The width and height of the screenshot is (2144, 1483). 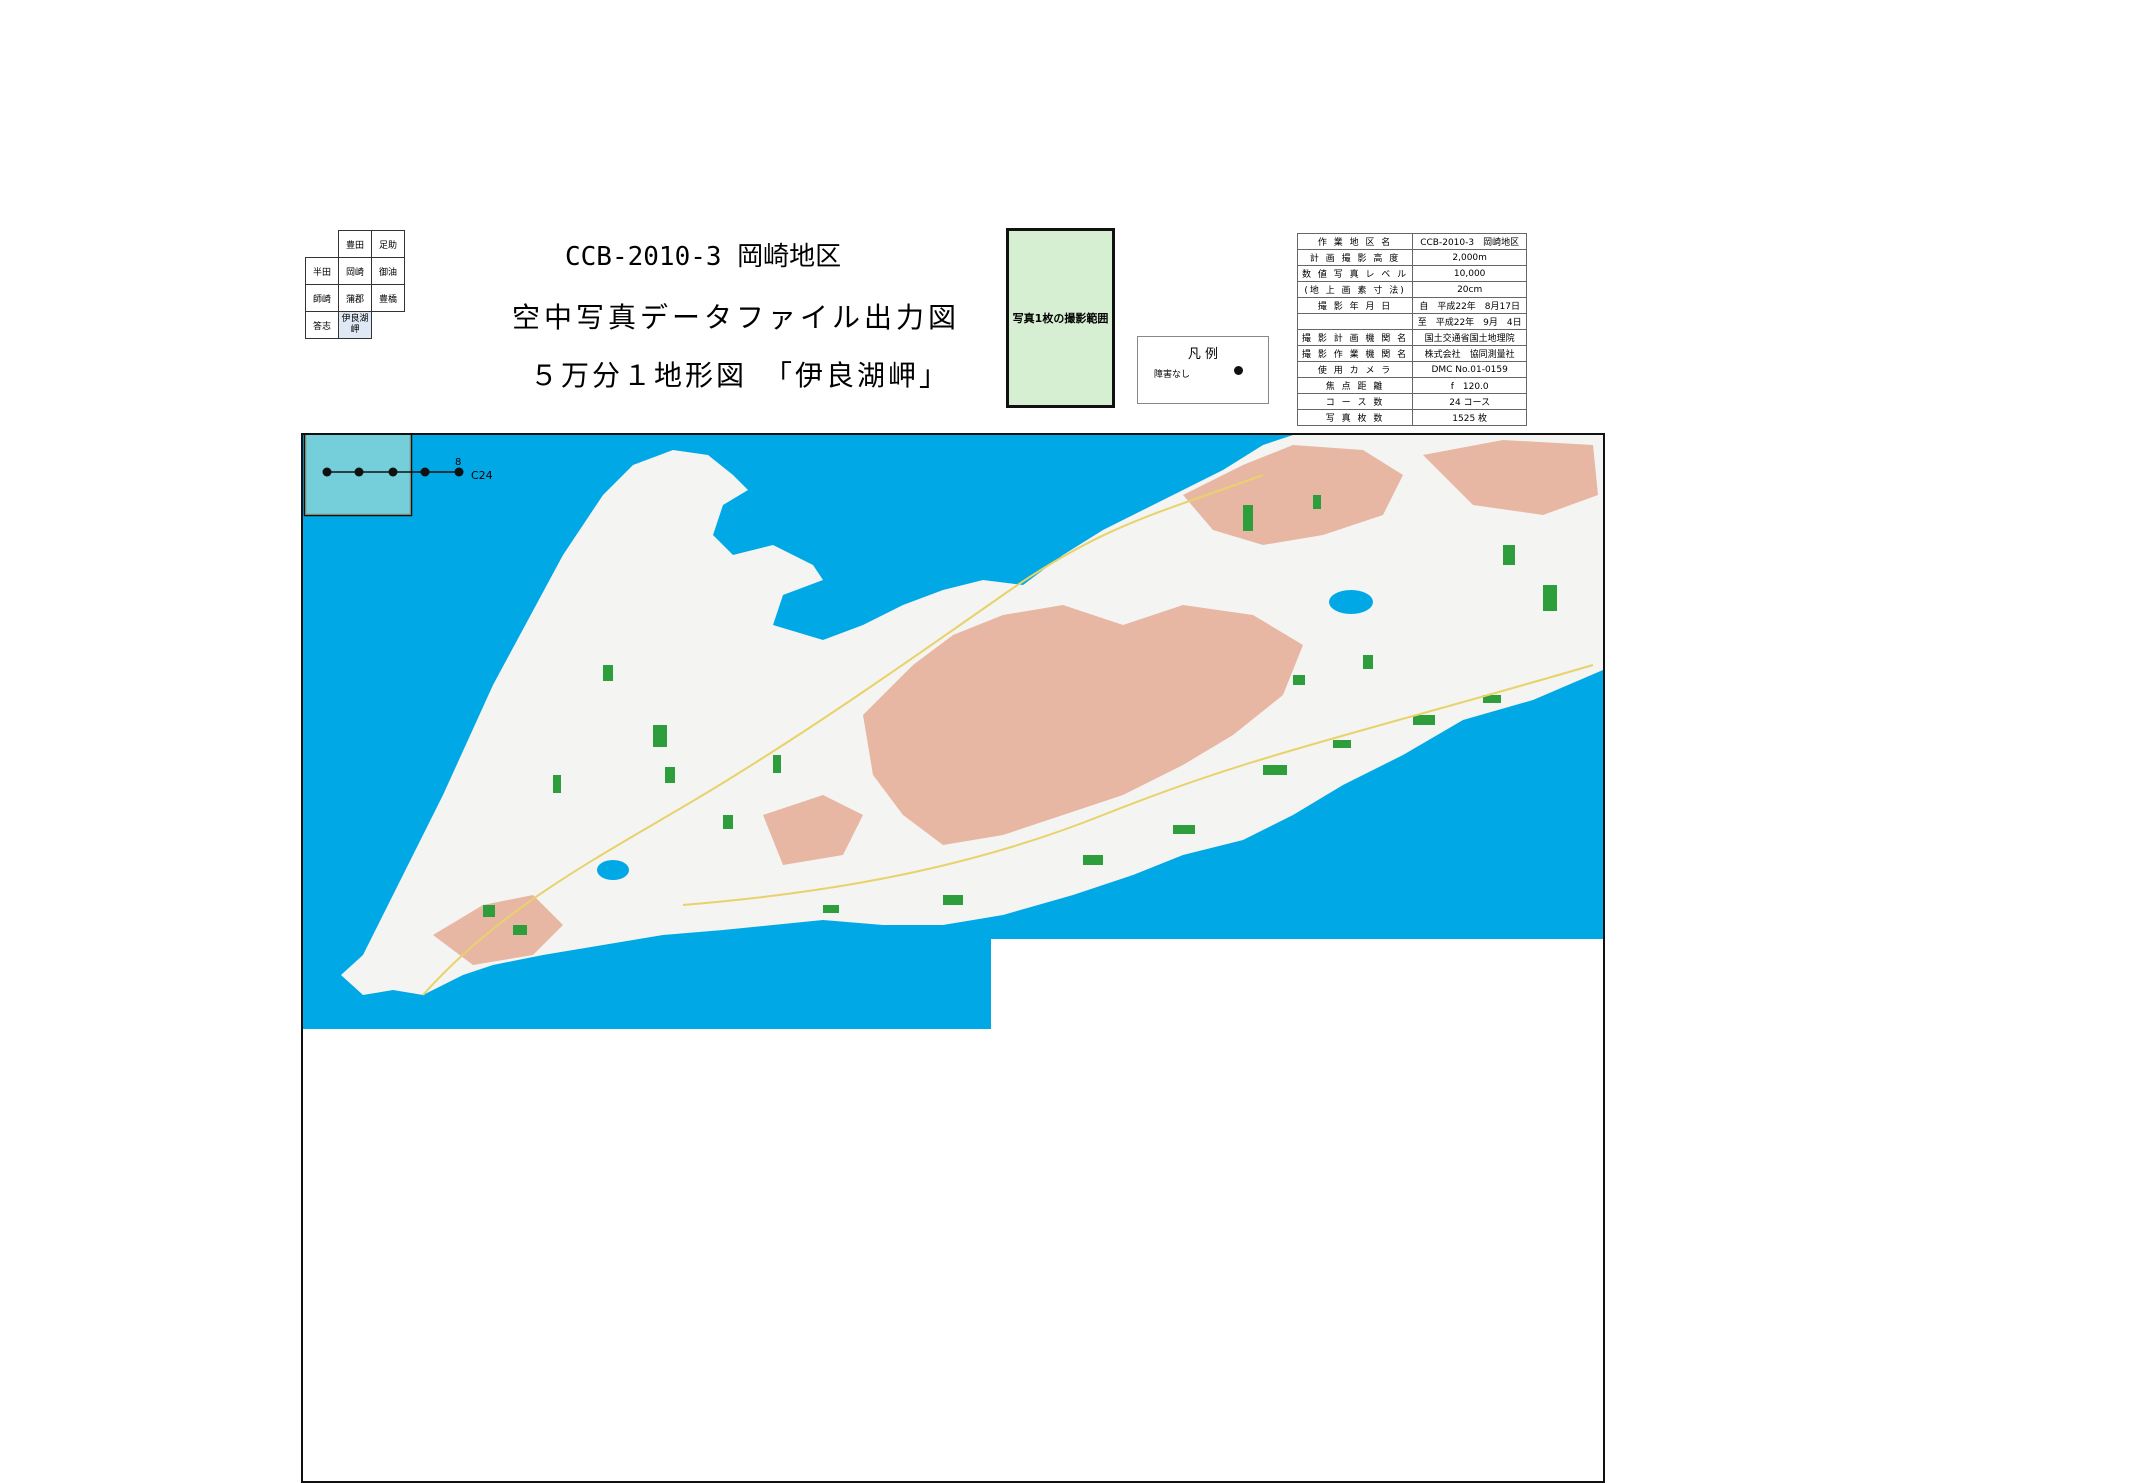 I want to click on course-label: C24, so click(x=482, y=475).